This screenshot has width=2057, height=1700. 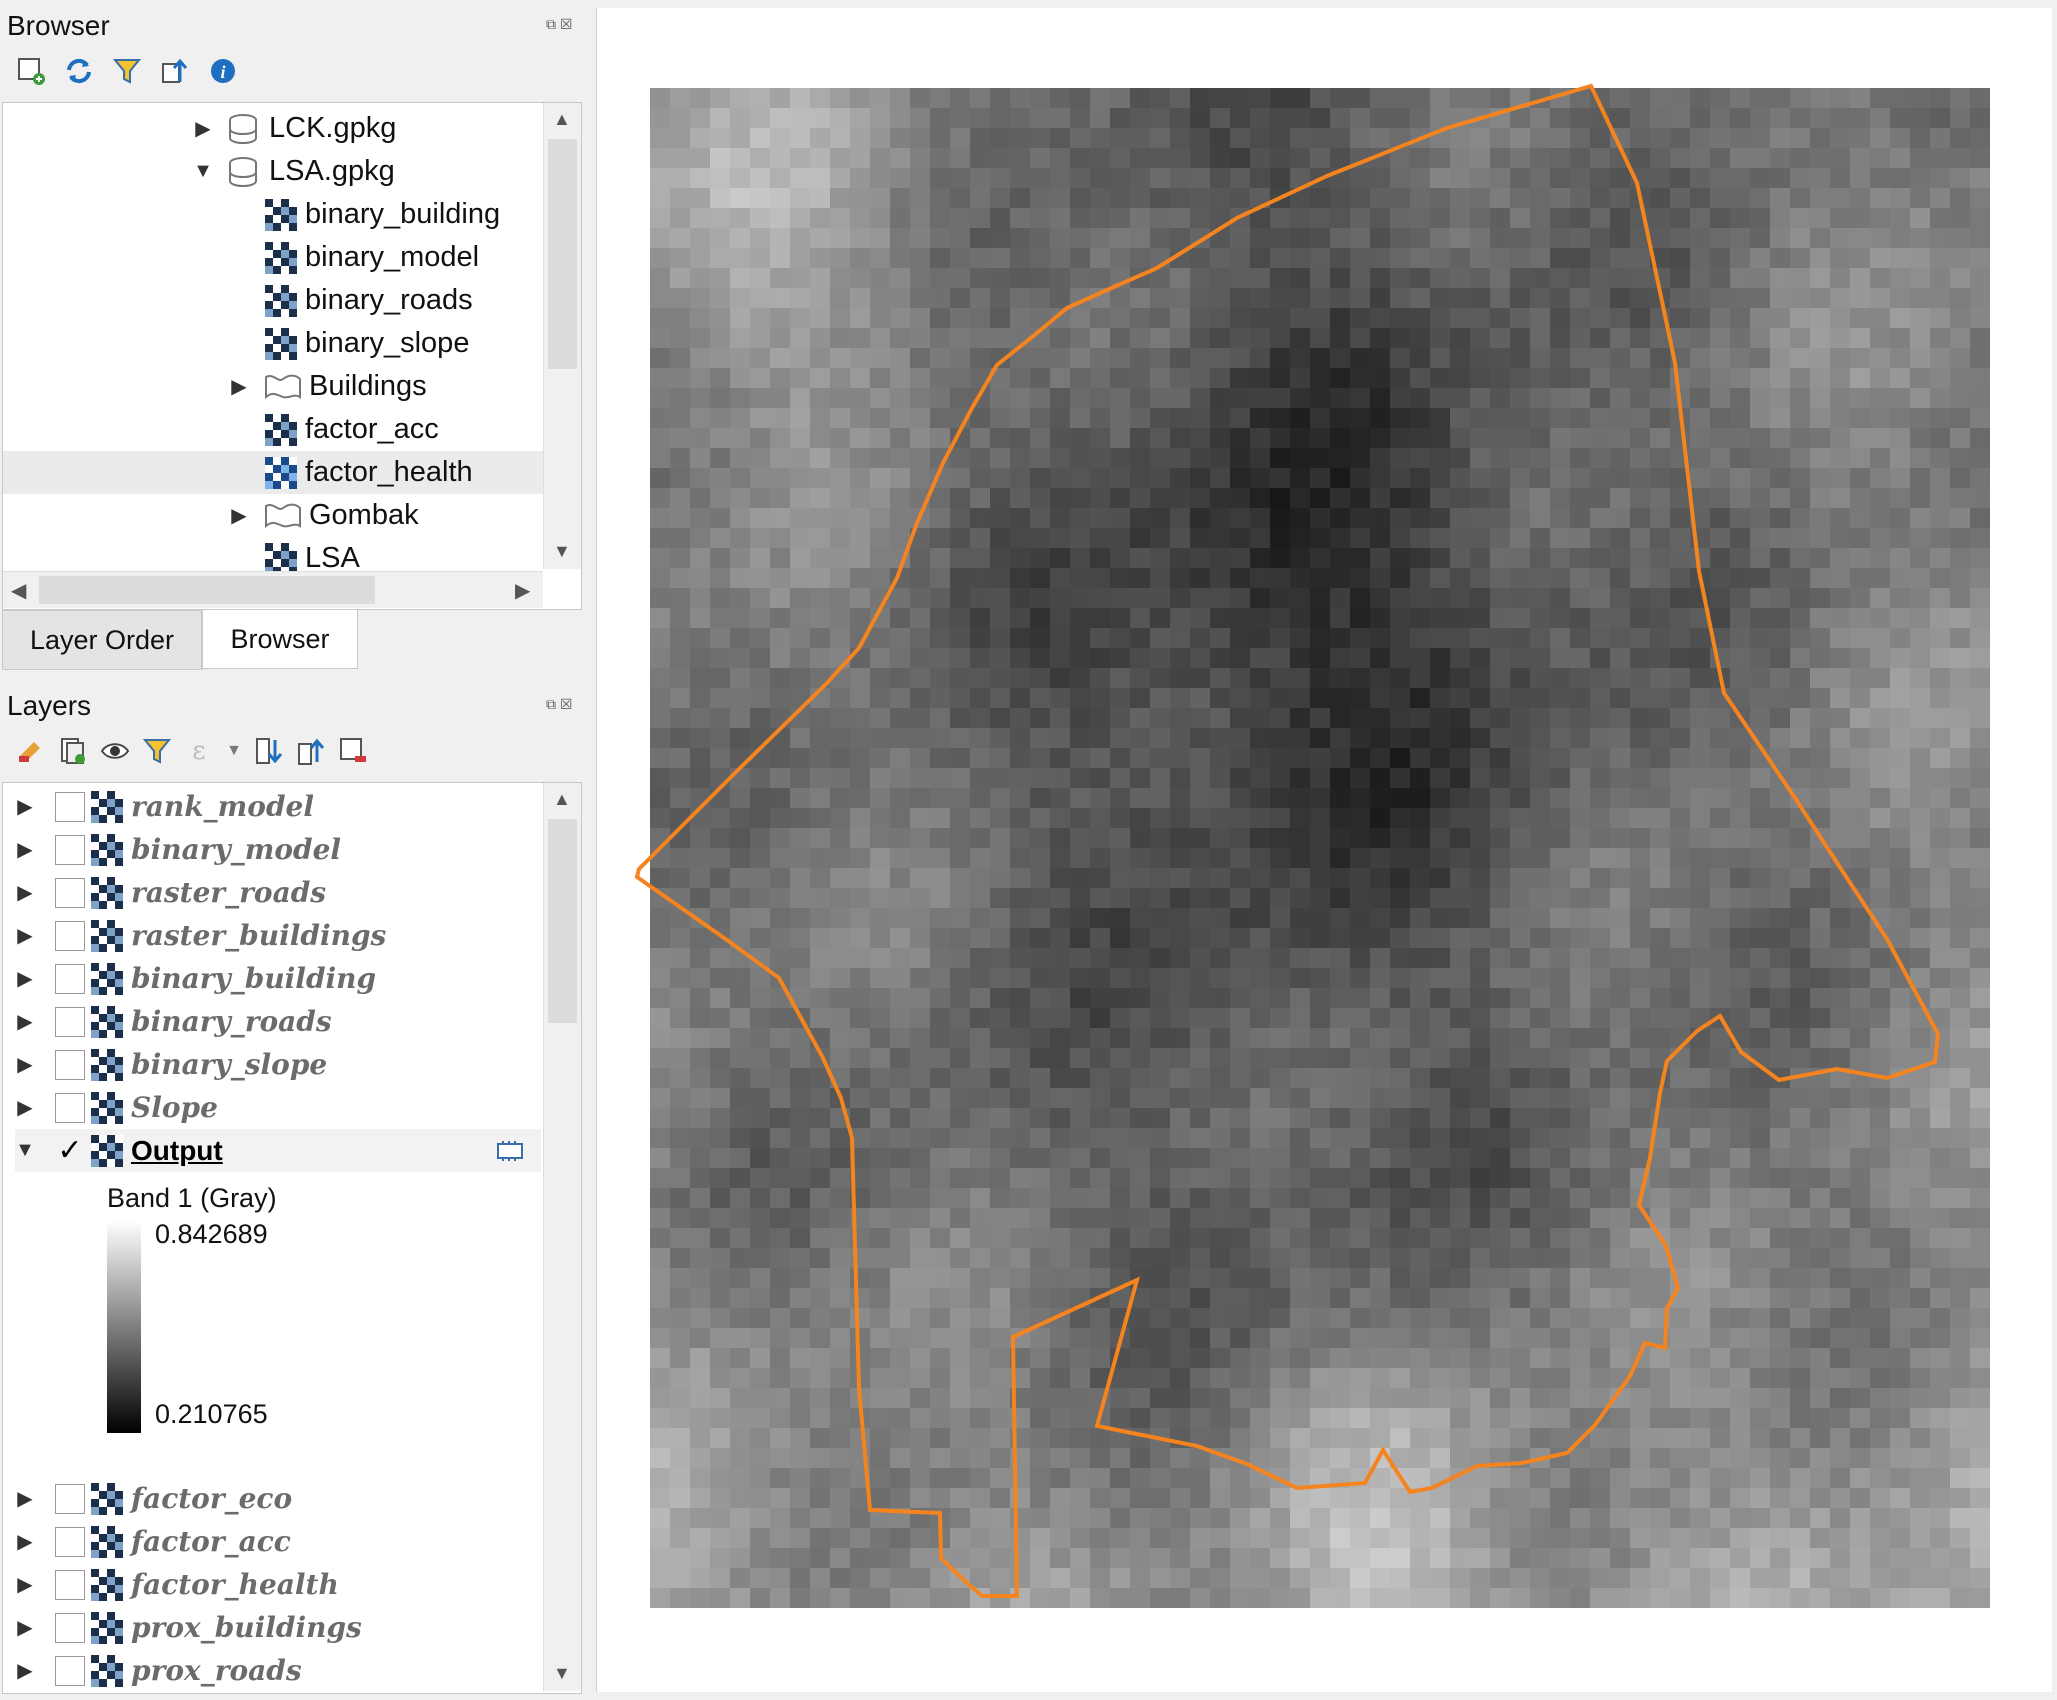 What do you see at coordinates (352, 429) in the screenshot?
I see `browser-item-factor-acc: factor_acc` at bounding box center [352, 429].